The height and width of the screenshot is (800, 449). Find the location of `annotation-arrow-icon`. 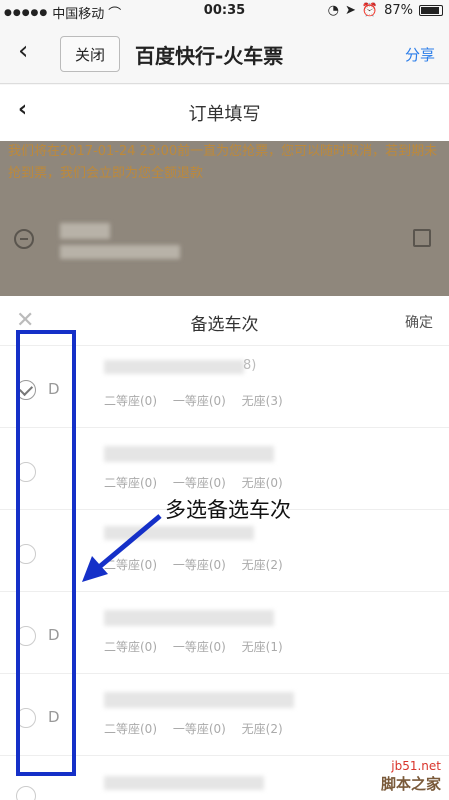

annotation-arrow-icon is located at coordinates (122, 548).